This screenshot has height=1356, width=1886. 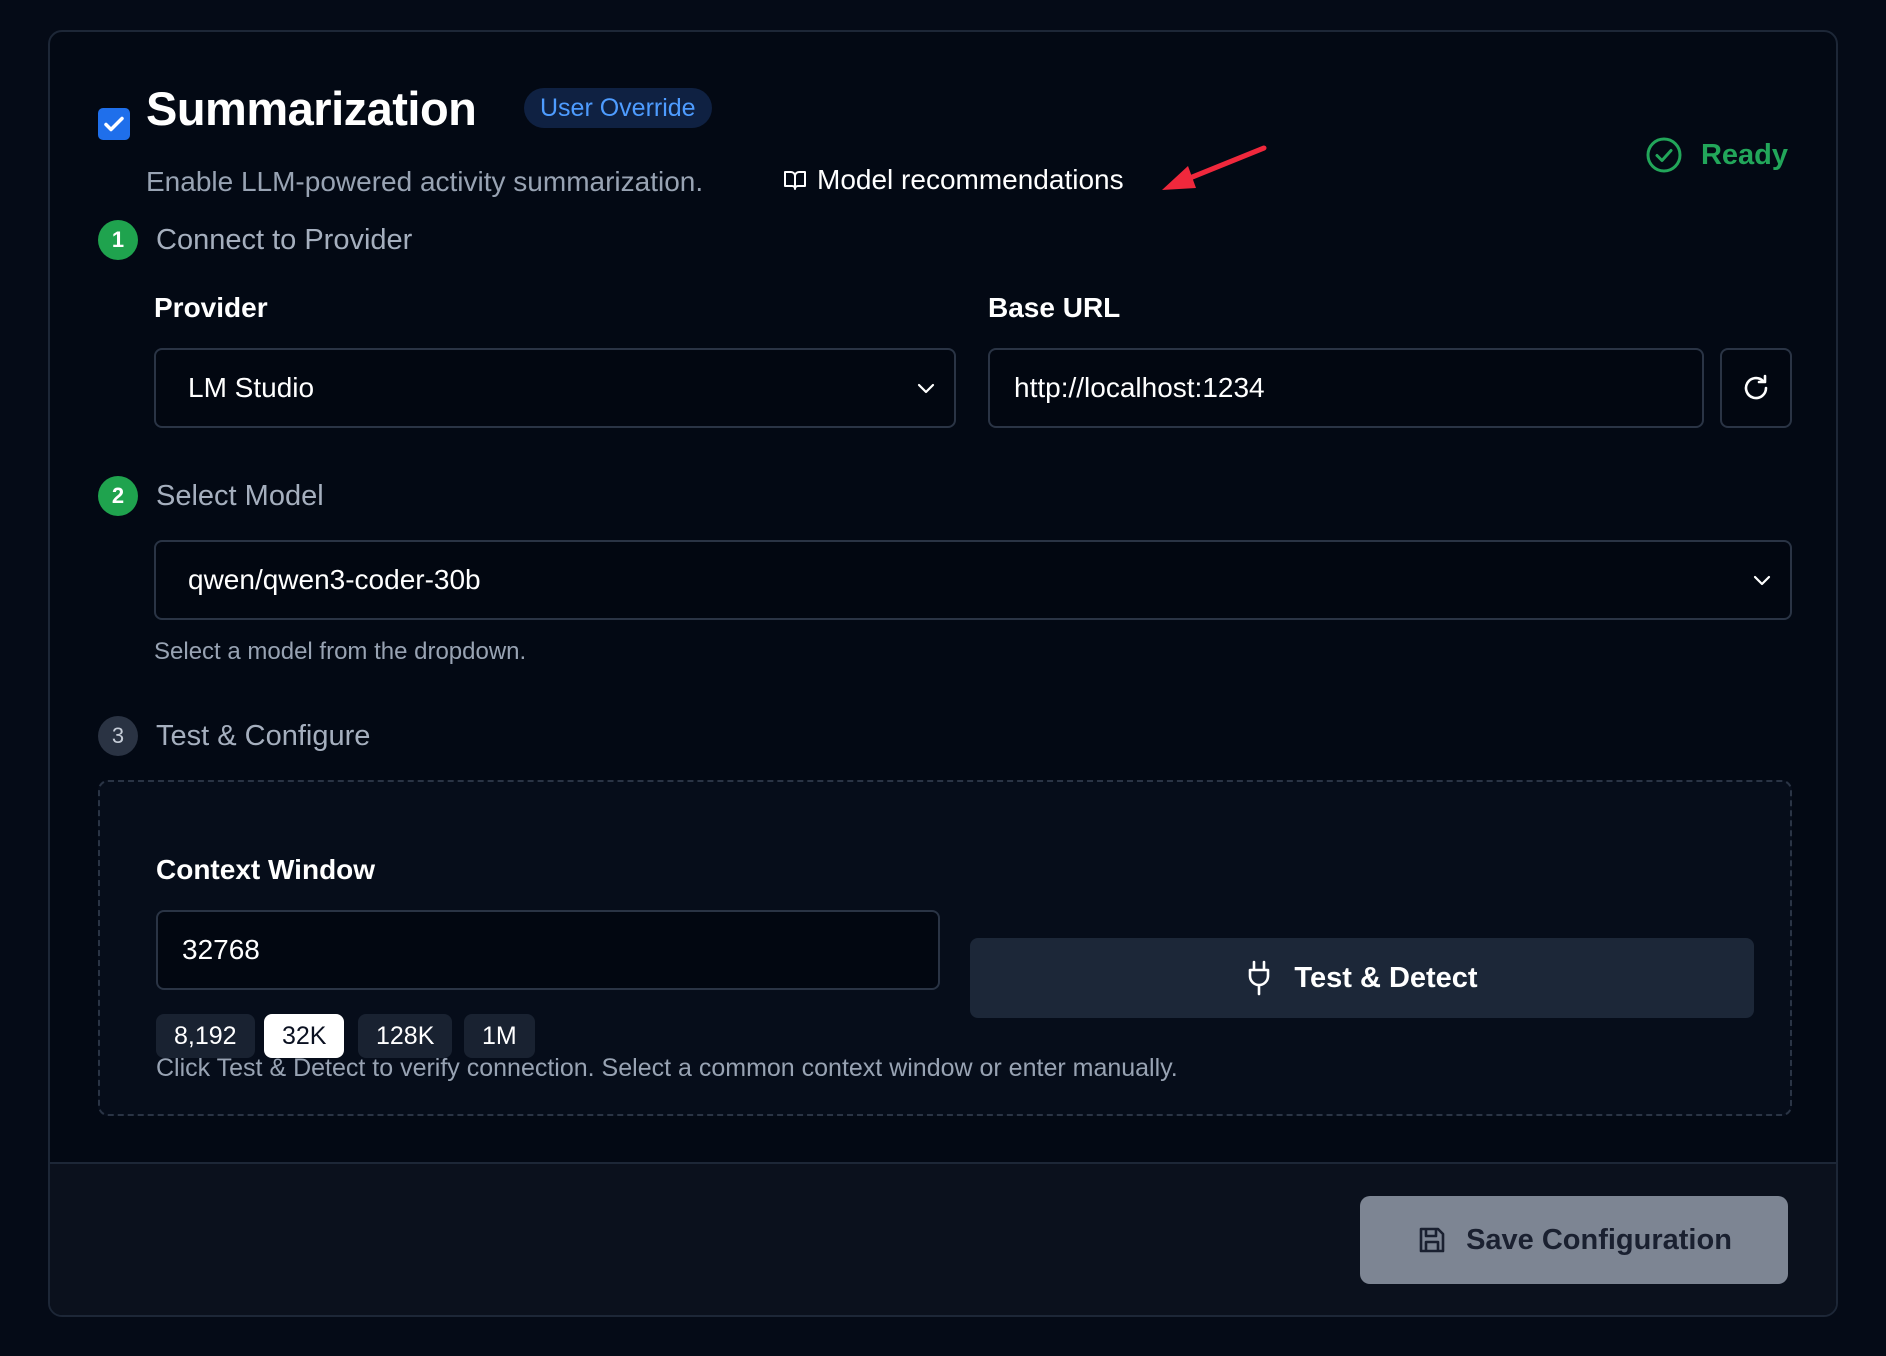 What do you see at coordinates (263, 735) in the screenshot?
I see `step-label: Test & Configure` at bounding box center [263, 735].